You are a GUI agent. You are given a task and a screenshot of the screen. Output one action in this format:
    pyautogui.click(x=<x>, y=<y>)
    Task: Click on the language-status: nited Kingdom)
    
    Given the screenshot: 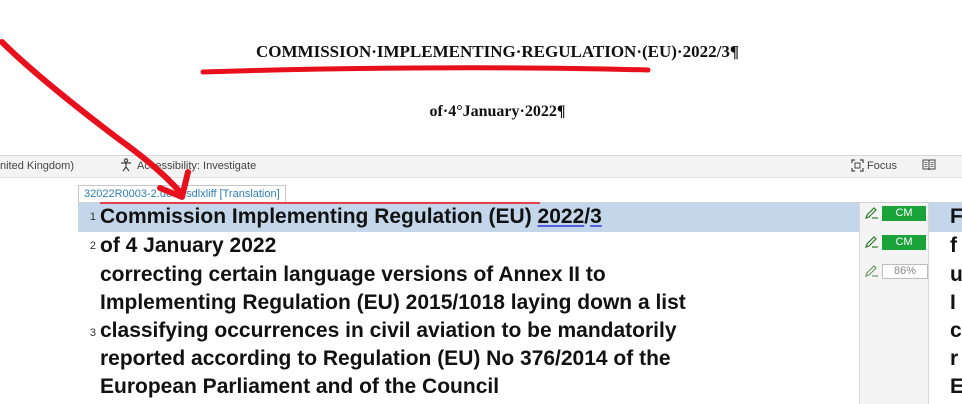 What is the action you would take?
    pyautogui.click(x=37, y=166)
    